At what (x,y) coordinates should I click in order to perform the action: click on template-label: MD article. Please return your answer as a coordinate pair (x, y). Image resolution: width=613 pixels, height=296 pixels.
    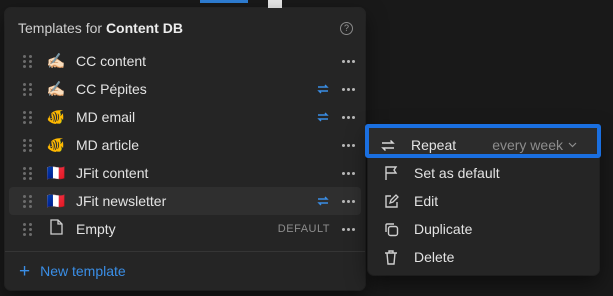
    Looking at the image, I should click on (108, 145).